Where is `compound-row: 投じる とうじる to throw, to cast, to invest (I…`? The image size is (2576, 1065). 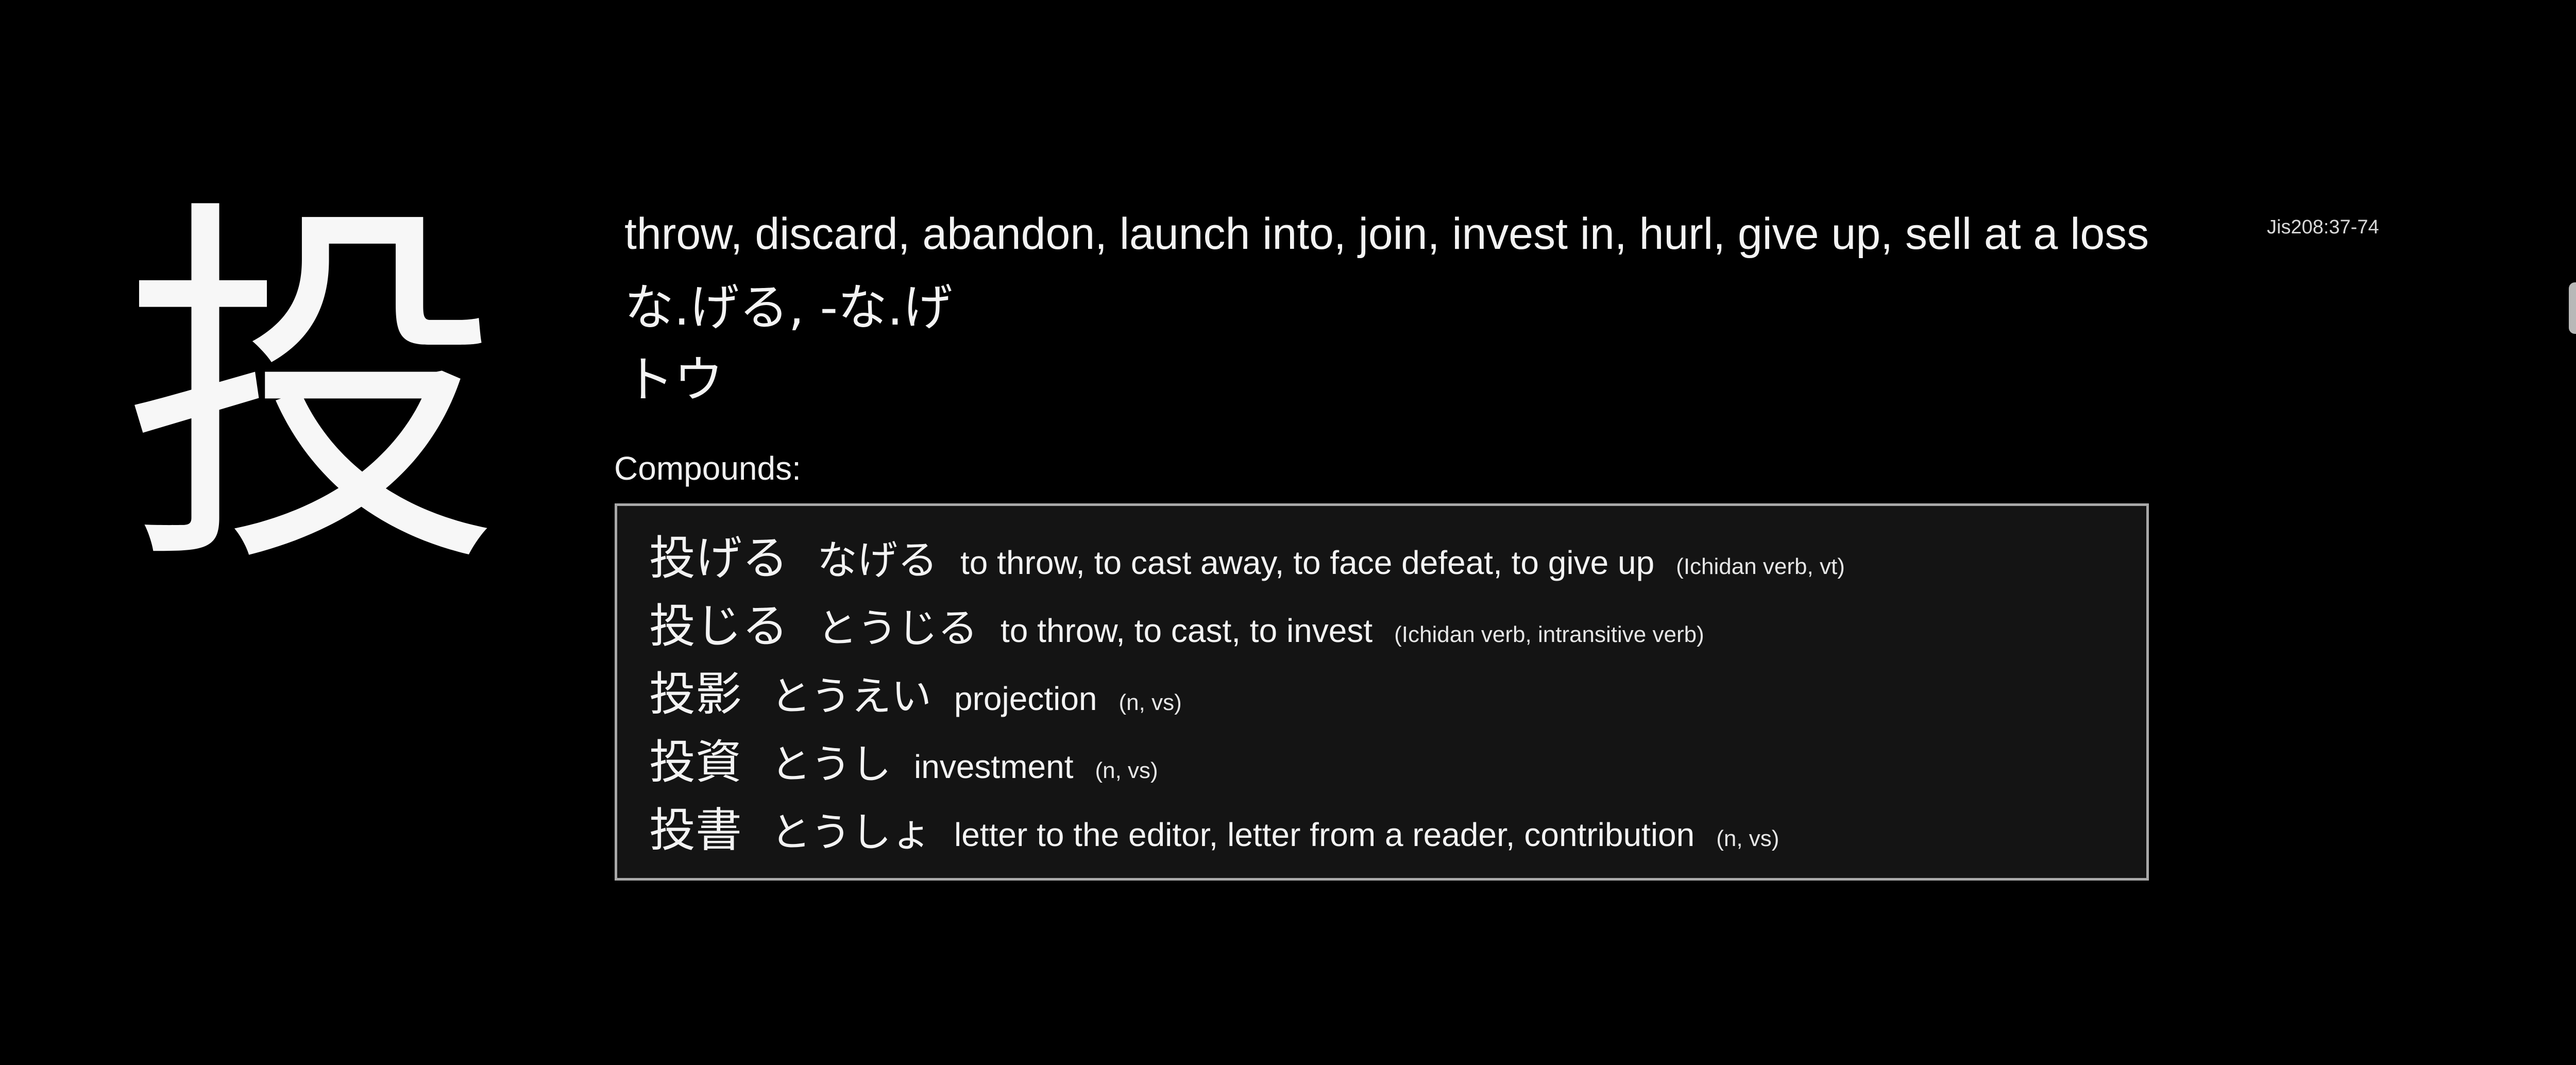 compound-row: 投じる とうじる to throw, to cast, to invest (I… is located at coordinates (1176, 620).